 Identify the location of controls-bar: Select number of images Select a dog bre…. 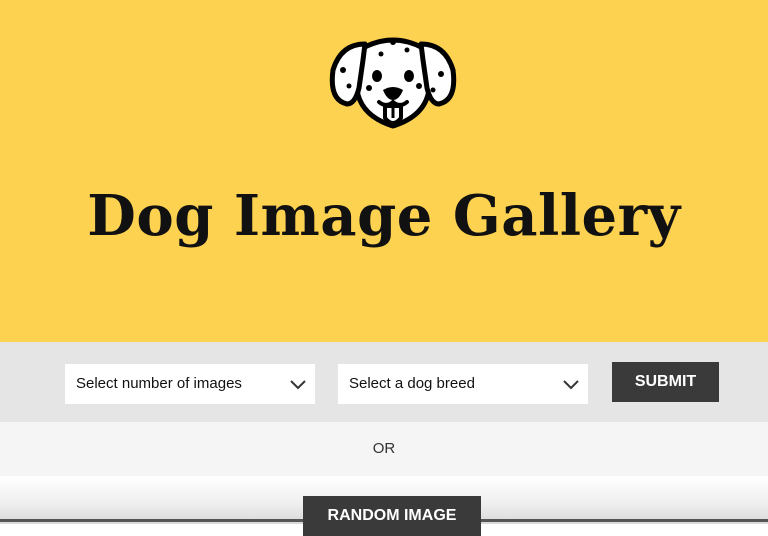
(384, 382).